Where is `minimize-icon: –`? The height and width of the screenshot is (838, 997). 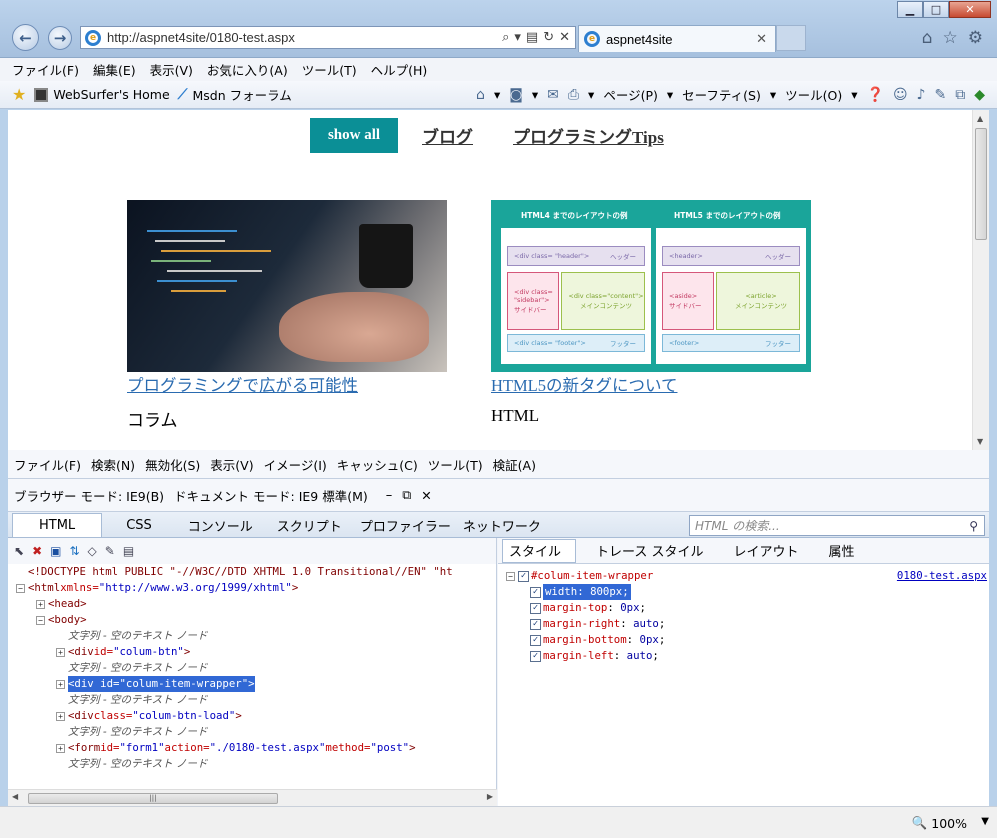 minimize-icon: – is located at coordinates (389, 495).